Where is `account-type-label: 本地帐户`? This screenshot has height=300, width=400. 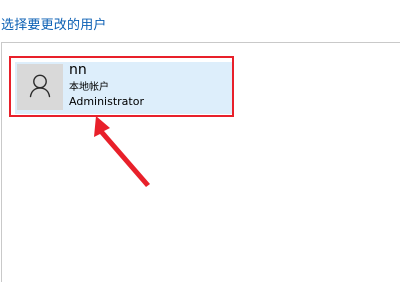 account-type-label: 本地帐户 is located at coordinates (89, 87).